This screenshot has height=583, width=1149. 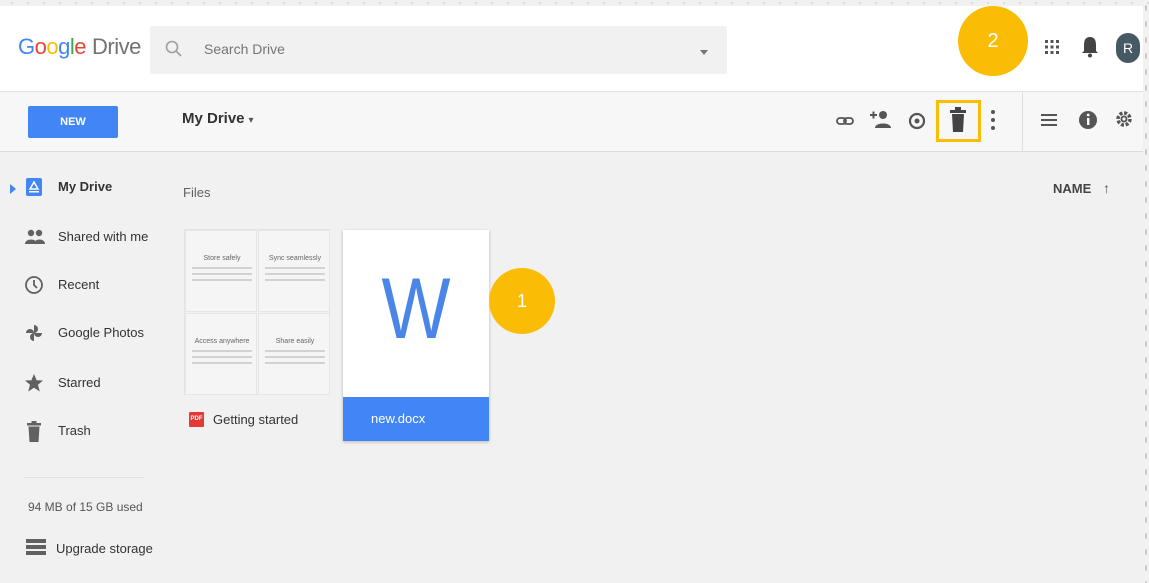 What do you see at coordinates (1051, 121) in the screenshot?
I see `list-view-icon` at bounding box center [1051, 121].